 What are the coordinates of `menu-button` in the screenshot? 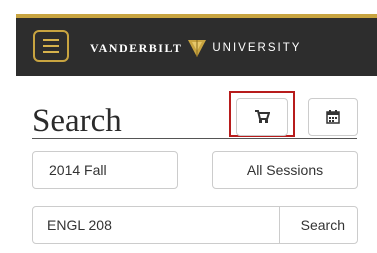 It's located at (51, 46).